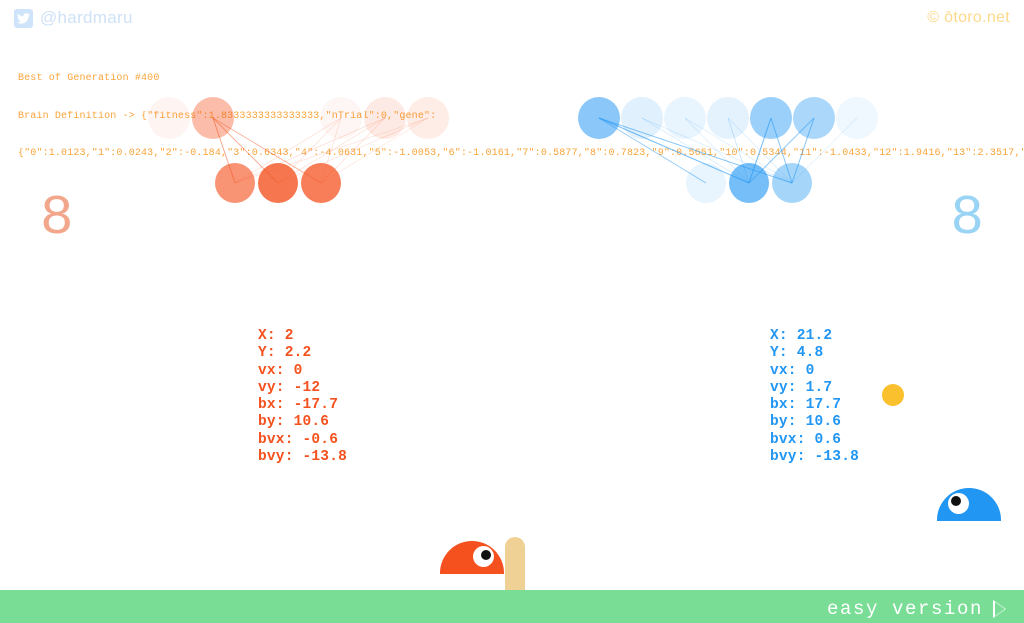  Describe the element at coordinates (86, 17) in the screenshot. I see `twitter-handle-label: @hardmaru` at that location.